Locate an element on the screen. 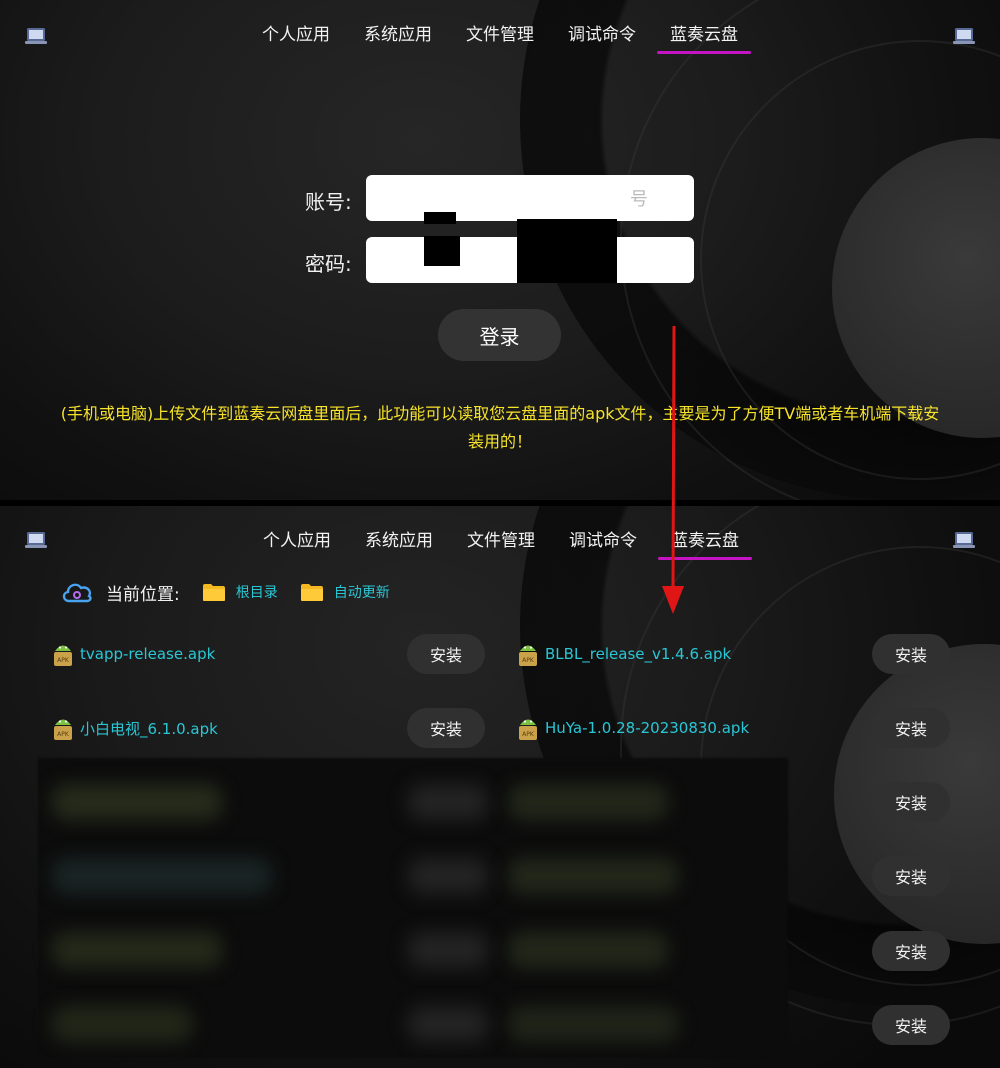  file-item: APK tvapp-release.apk is located at coordinates (132, 654).